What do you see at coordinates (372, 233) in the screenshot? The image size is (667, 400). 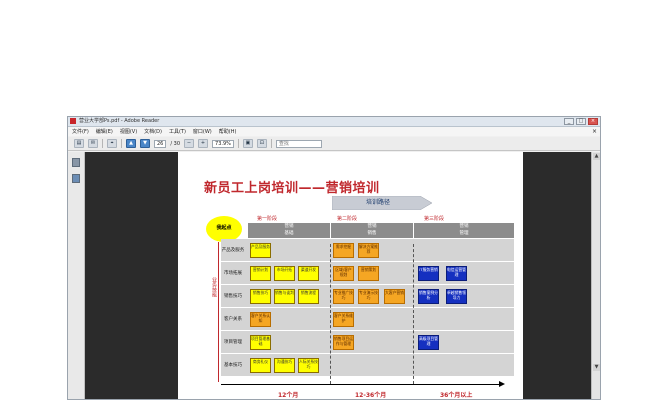 I see `header-bottom: 销售` at bounding box center [372, 233].